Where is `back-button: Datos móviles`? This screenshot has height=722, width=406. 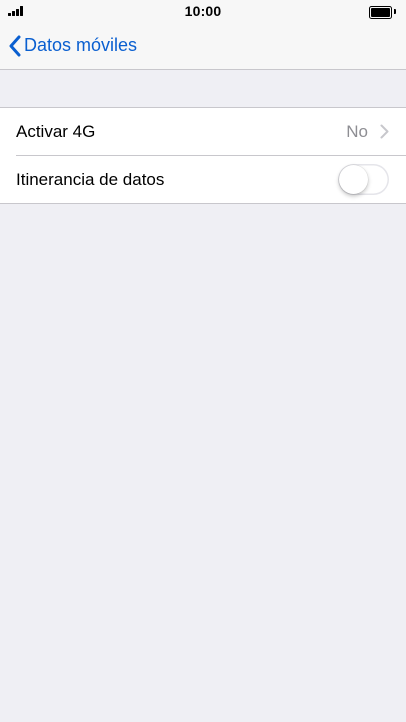
back-button: Datos móviles is located at coordinates (72, 45).